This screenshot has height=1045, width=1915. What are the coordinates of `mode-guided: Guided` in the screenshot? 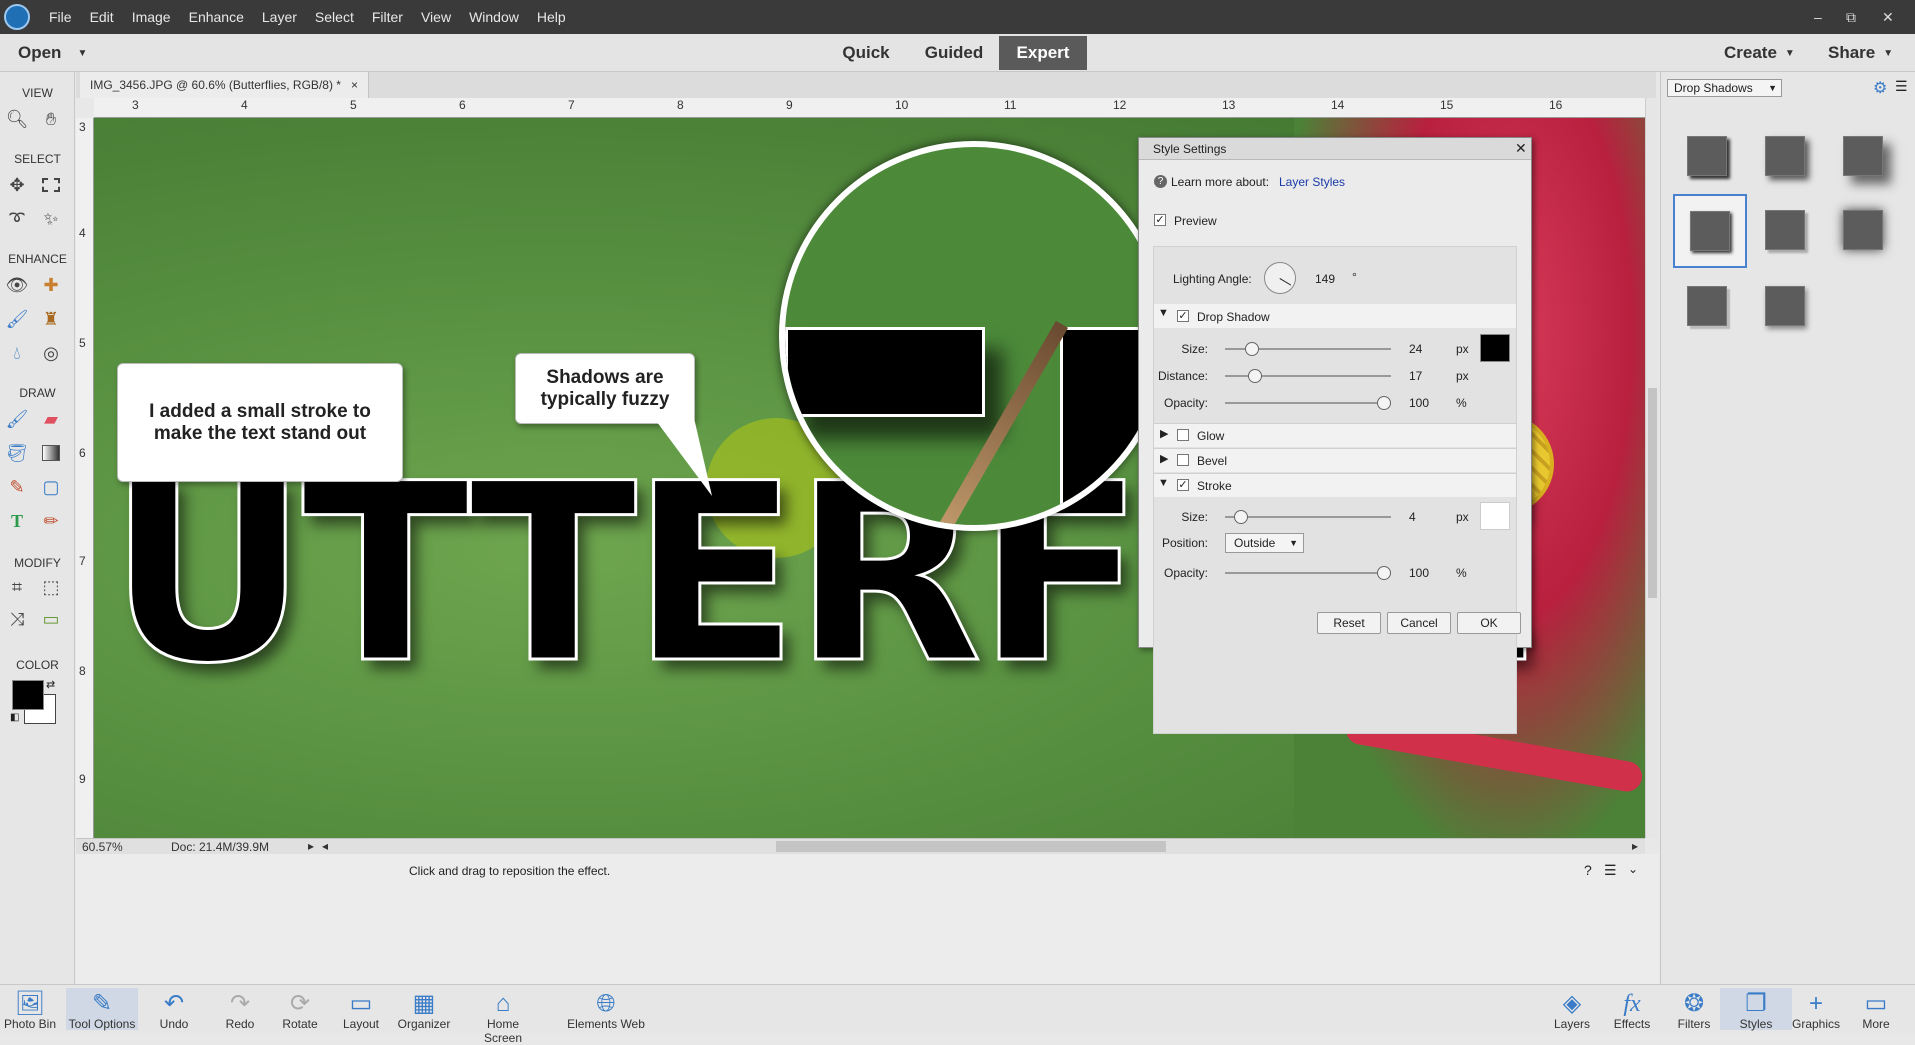 It's located at (954, 53).